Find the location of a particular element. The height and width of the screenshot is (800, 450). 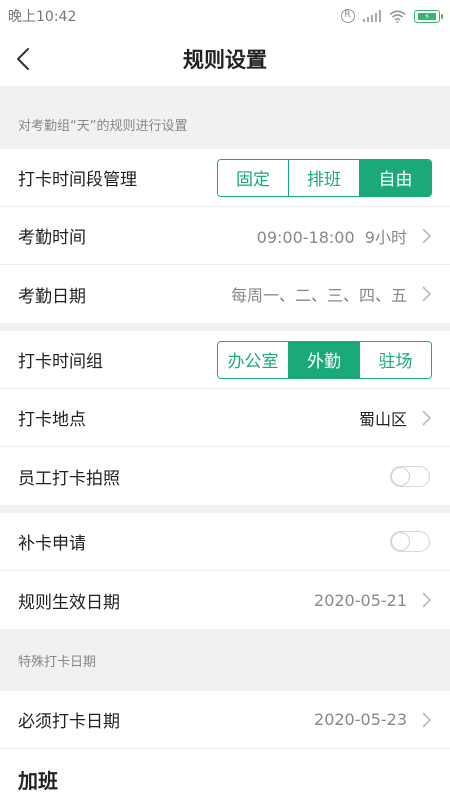

page-title: 规则设置 is located at coordinates (225, 60).